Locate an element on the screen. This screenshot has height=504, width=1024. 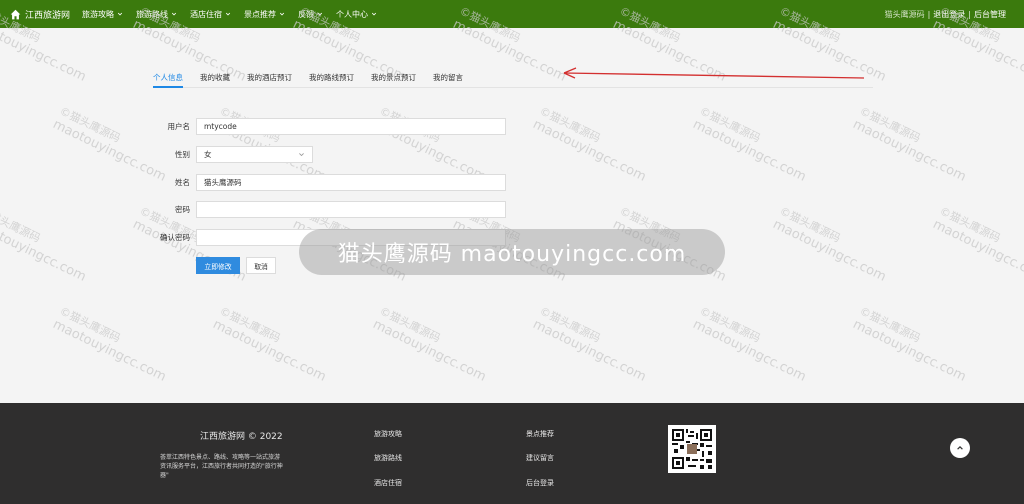
footer-link-hotel: 酒店住宿 is located at coordinates (388, 483).